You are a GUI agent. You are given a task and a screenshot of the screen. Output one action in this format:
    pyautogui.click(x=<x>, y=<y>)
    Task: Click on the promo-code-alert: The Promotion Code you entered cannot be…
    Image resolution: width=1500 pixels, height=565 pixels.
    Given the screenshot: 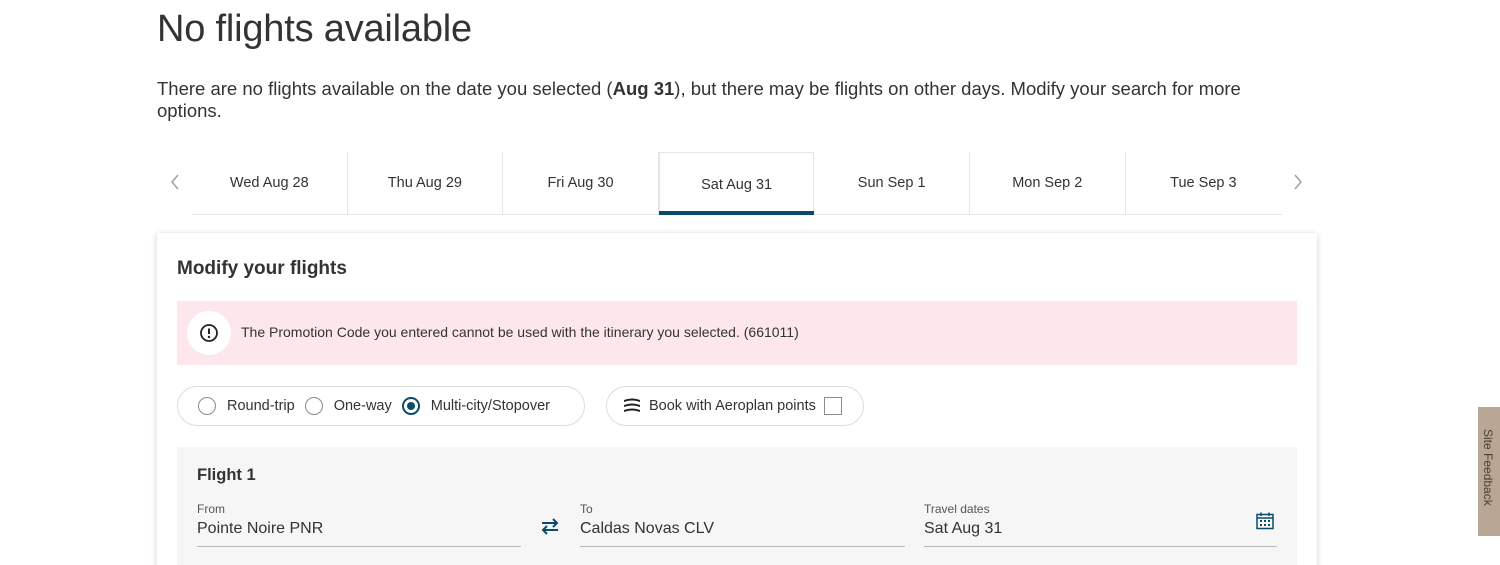 What is the action you would take?
    pyautogui.click(x=737, y=333)
    